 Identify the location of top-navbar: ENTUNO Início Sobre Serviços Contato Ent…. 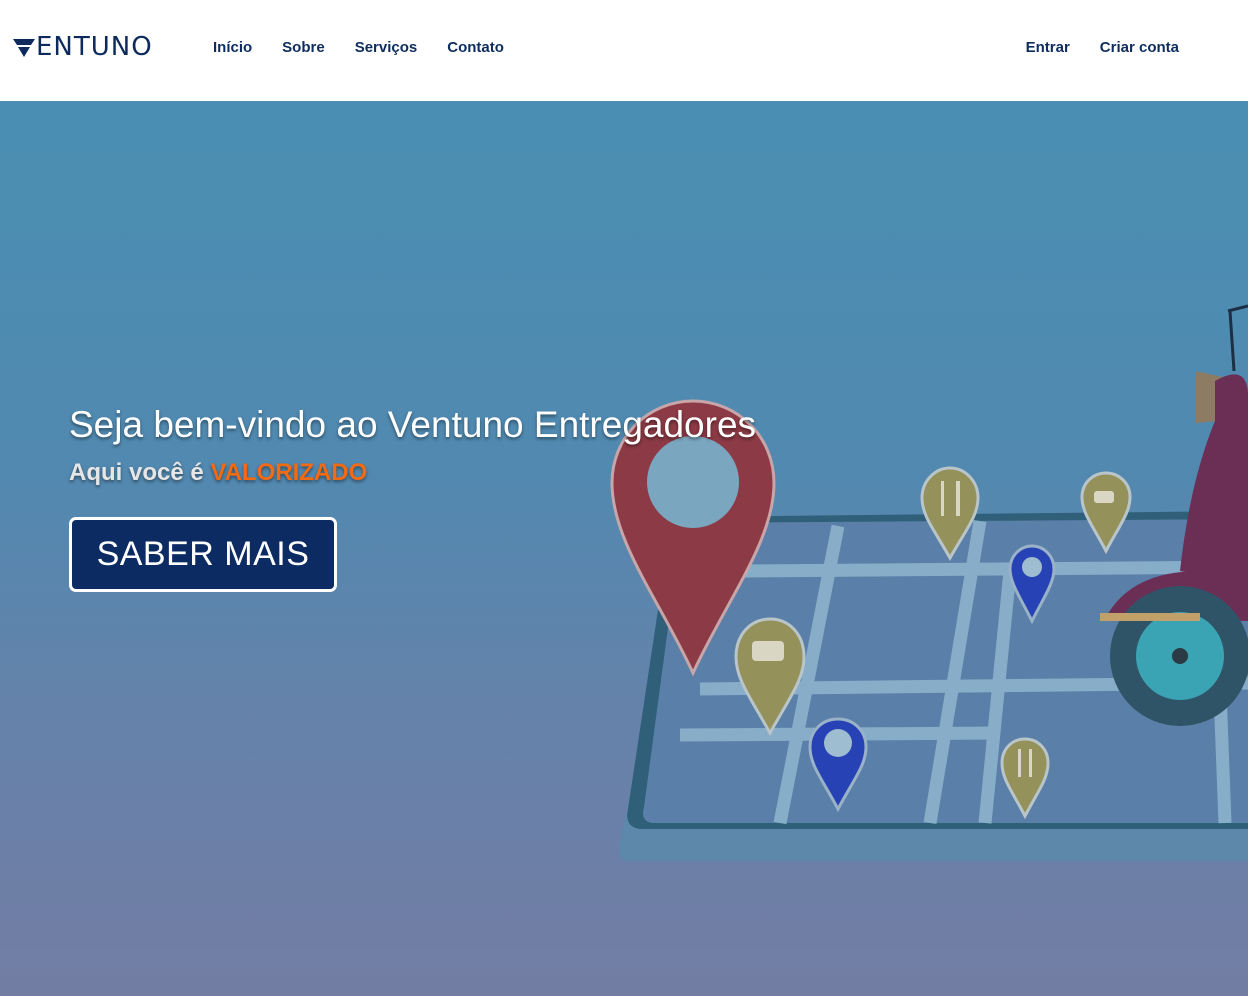
(624, 50).